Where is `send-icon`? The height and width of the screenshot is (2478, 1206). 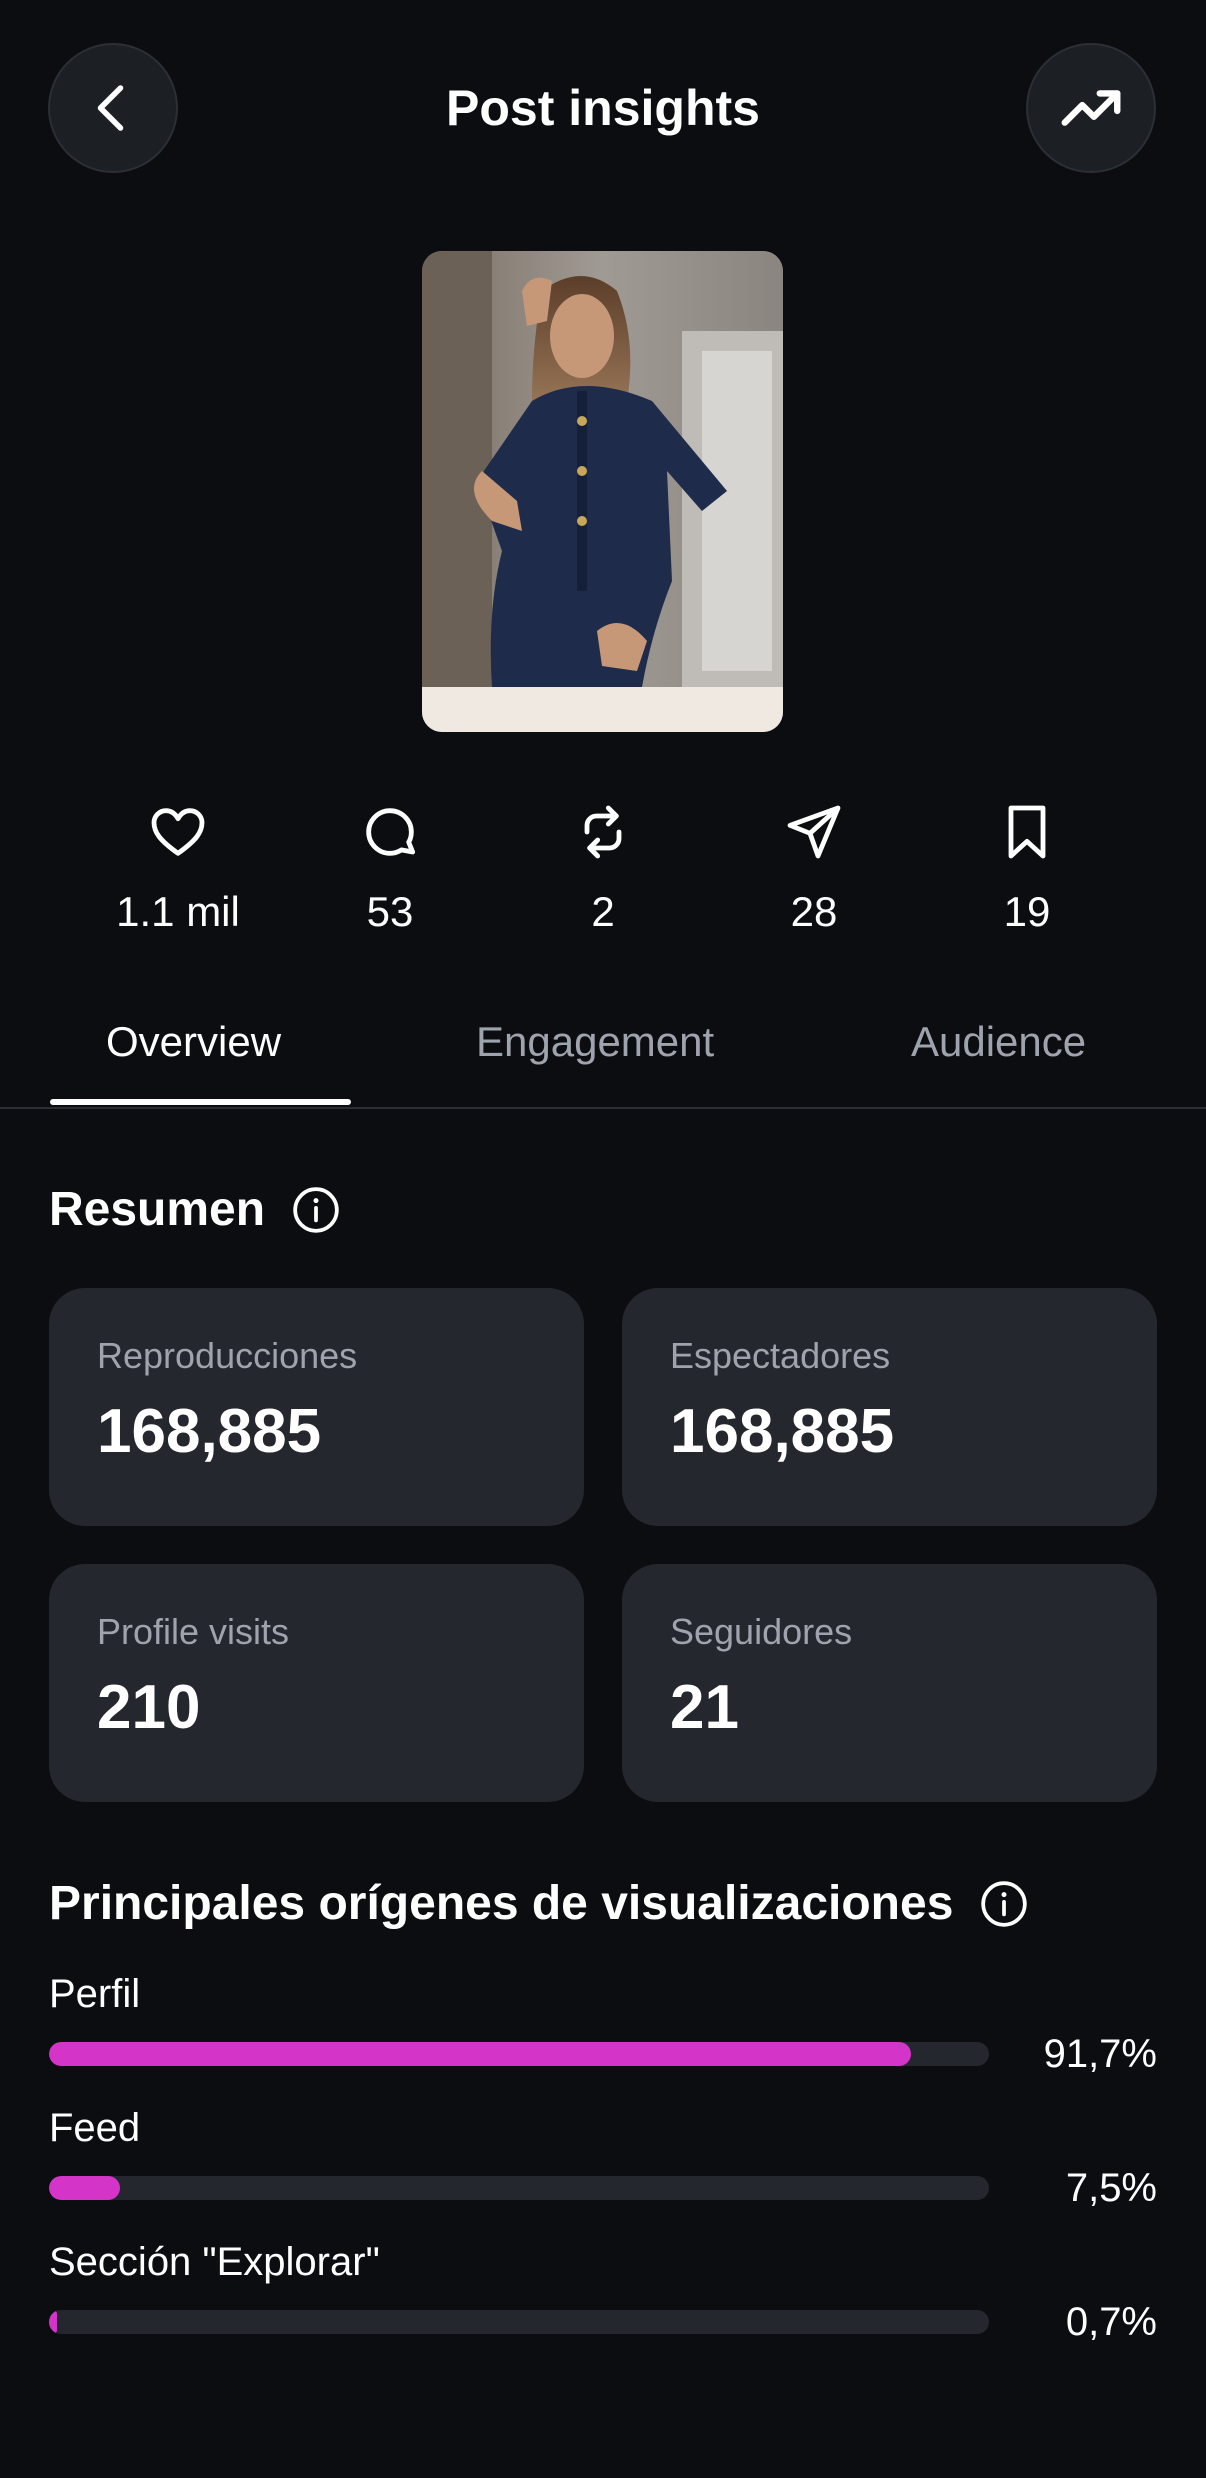 send-icon is located at coordinates (814, 832).